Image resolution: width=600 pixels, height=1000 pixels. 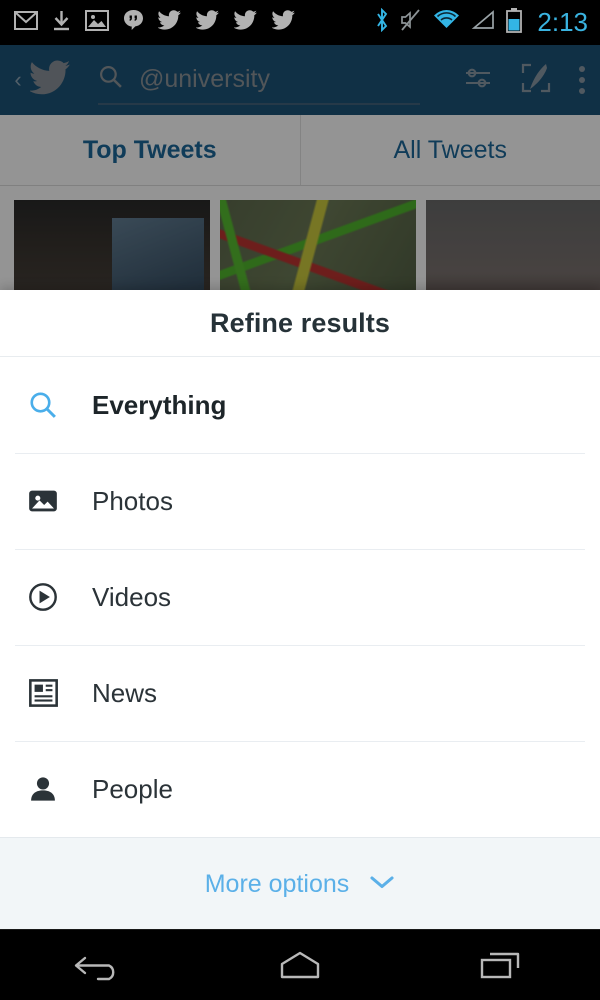 I want to click on status-bar-notification-icons, so click(x=194, y=22).